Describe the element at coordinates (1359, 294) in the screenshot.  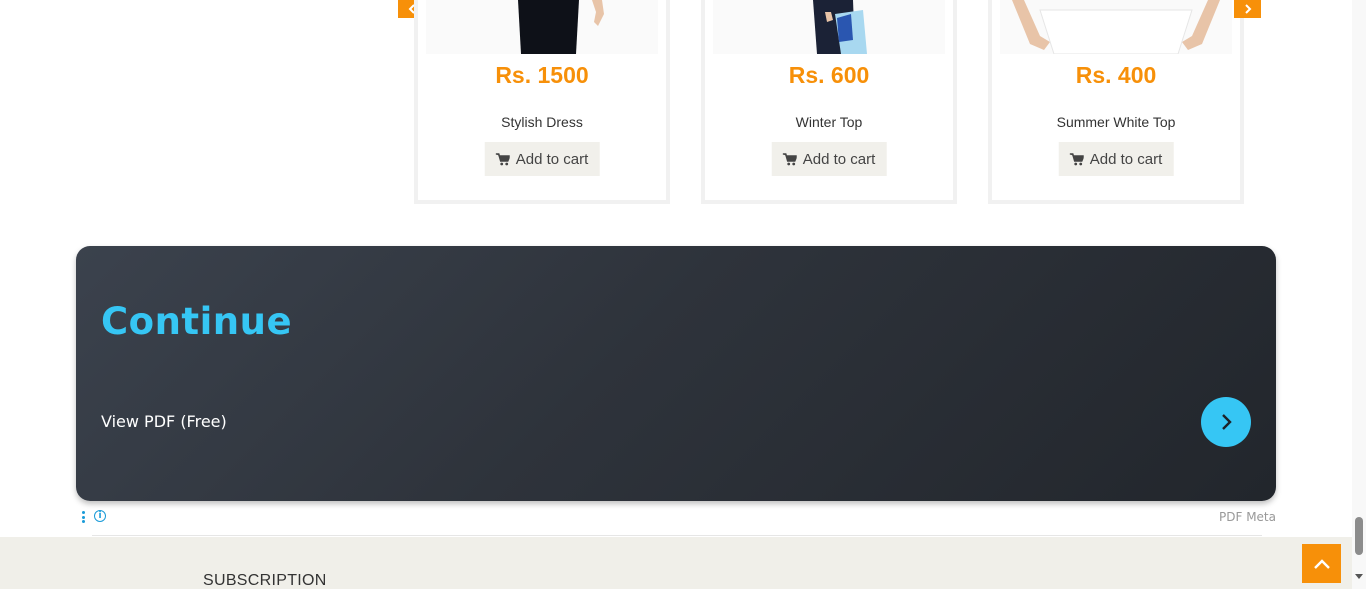
I see `page-scrollbar` at that location.